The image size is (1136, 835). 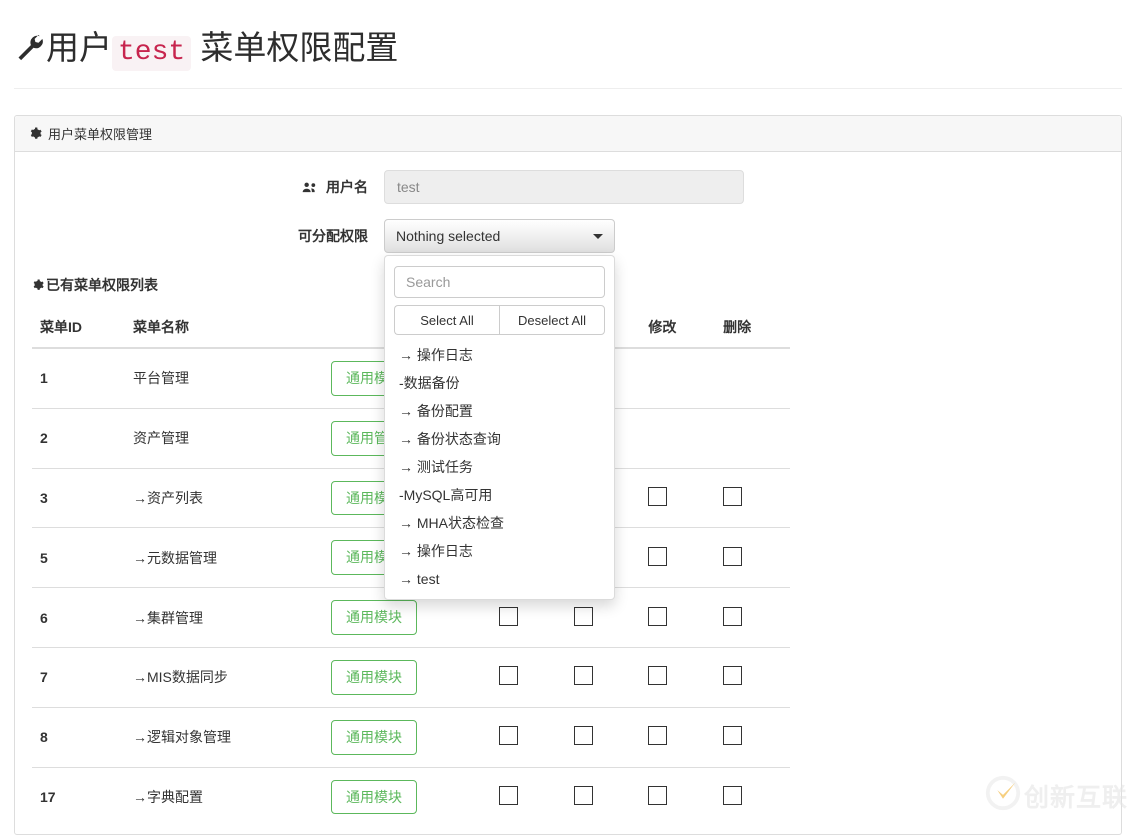 I want to click on cell-menu-id: 3, so click(x=78, y=498).